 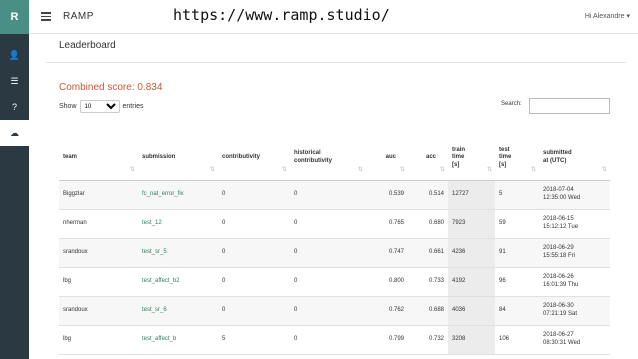 What do you see at coordinates (471, 195) in the screenshot?
I see `table-cell: 12727` at bounding box center [471, 195].